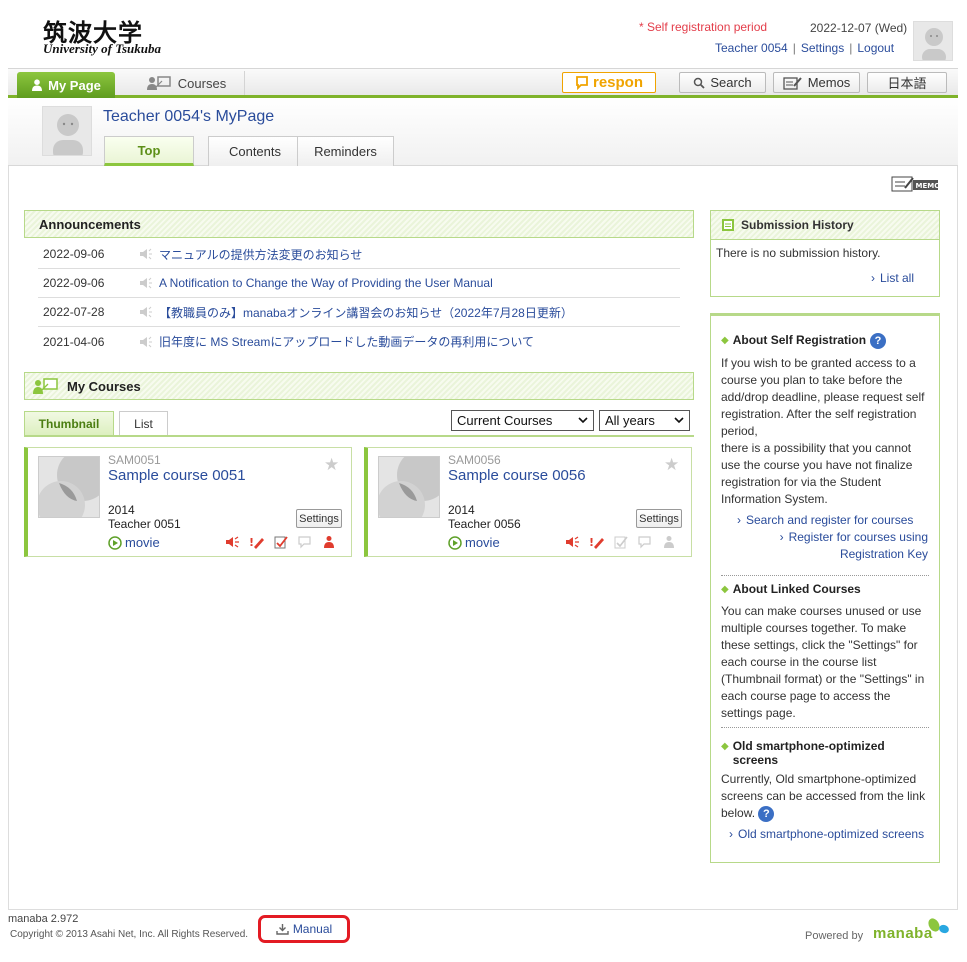 The height and width of the screenshot is (962, 967). I want to click on tab-top: Top, so click(149, 151).